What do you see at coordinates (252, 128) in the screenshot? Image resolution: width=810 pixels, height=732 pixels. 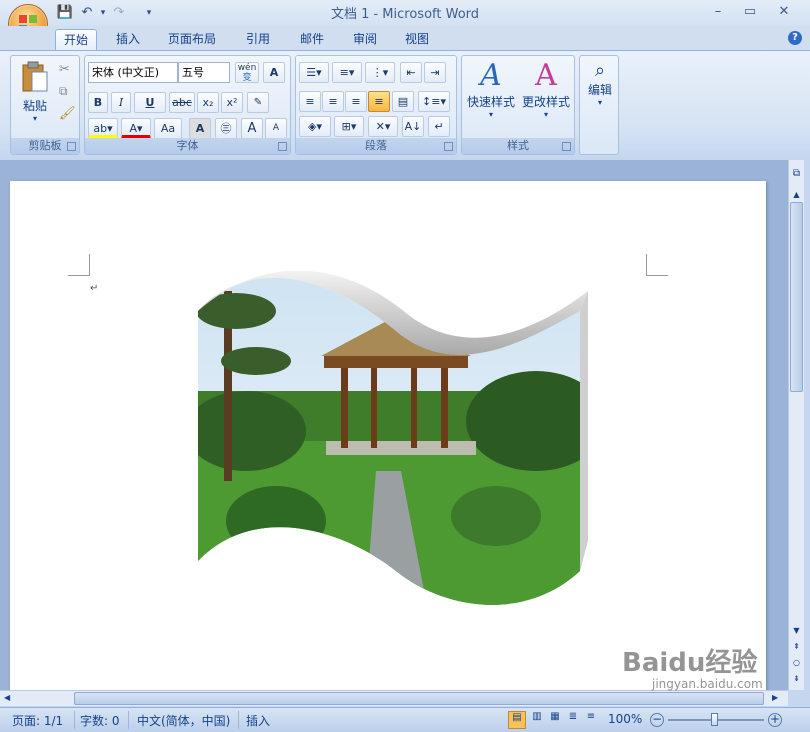 I see `grow-font-button: A` at bounding box center [252, 128].